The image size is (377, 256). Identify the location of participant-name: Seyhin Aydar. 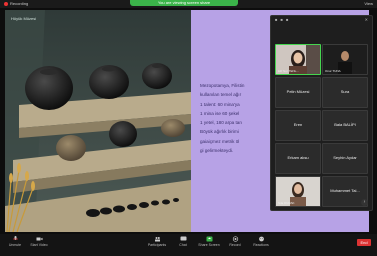
(345, 157).